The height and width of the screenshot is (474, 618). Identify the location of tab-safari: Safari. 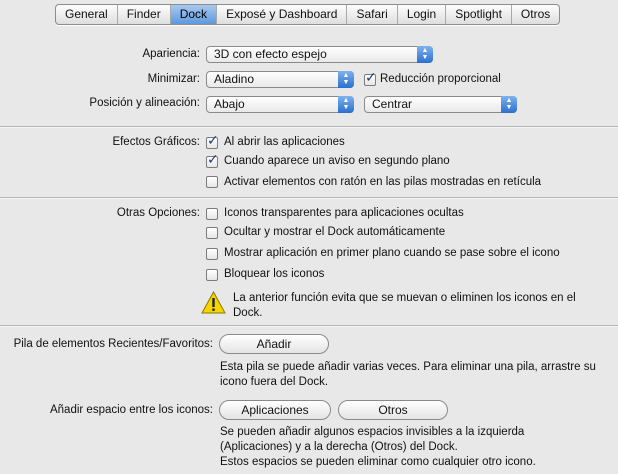
(372, 14).